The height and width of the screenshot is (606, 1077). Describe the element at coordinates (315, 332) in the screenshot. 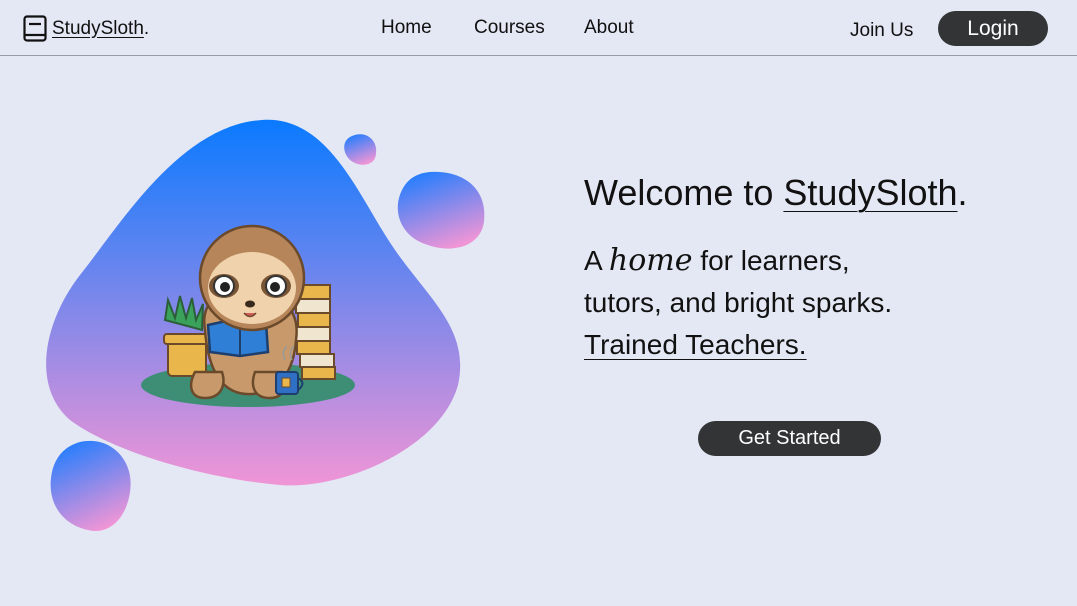

I see `book-stack` at that location.